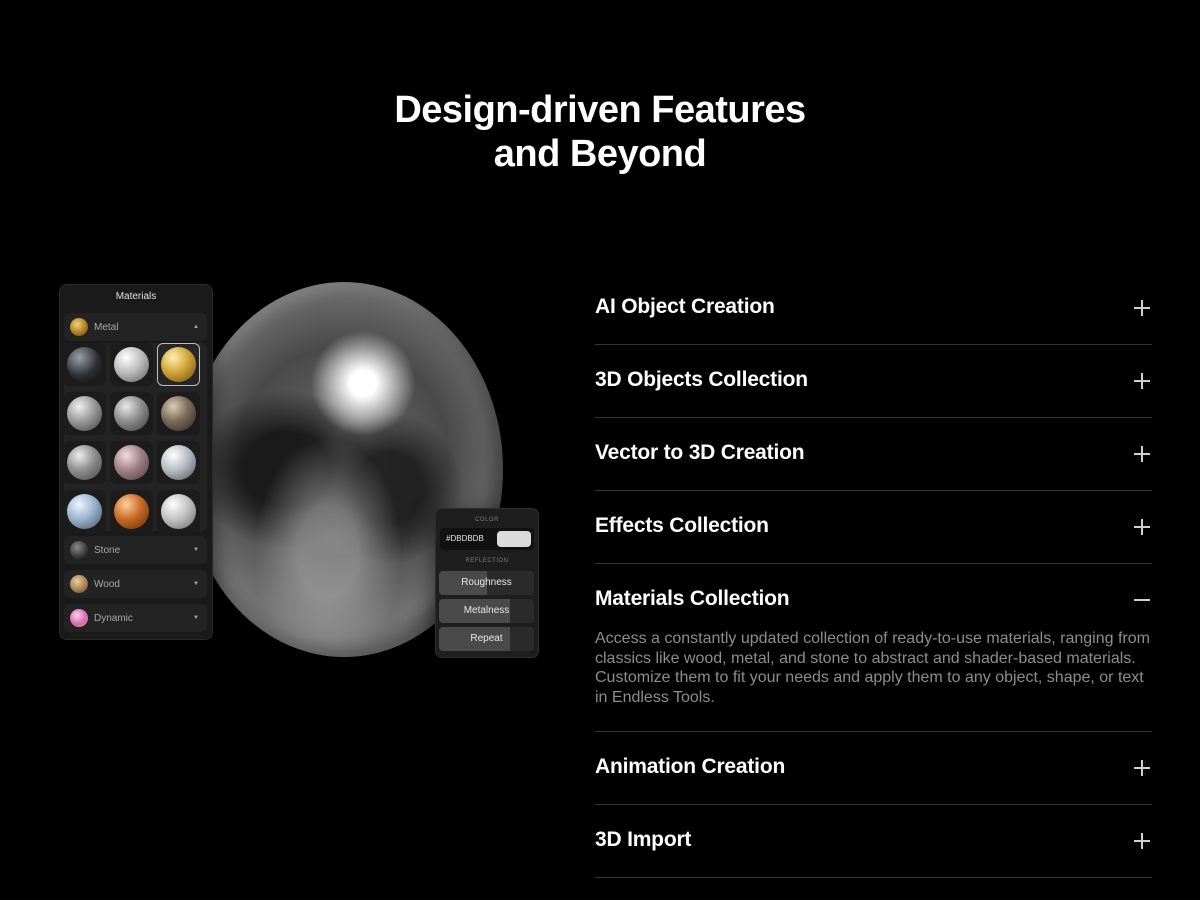 This screenshot has width=1200, height=900. I want to click on accordion-header-animation-creation: Animation Creation, so click(873, 768).